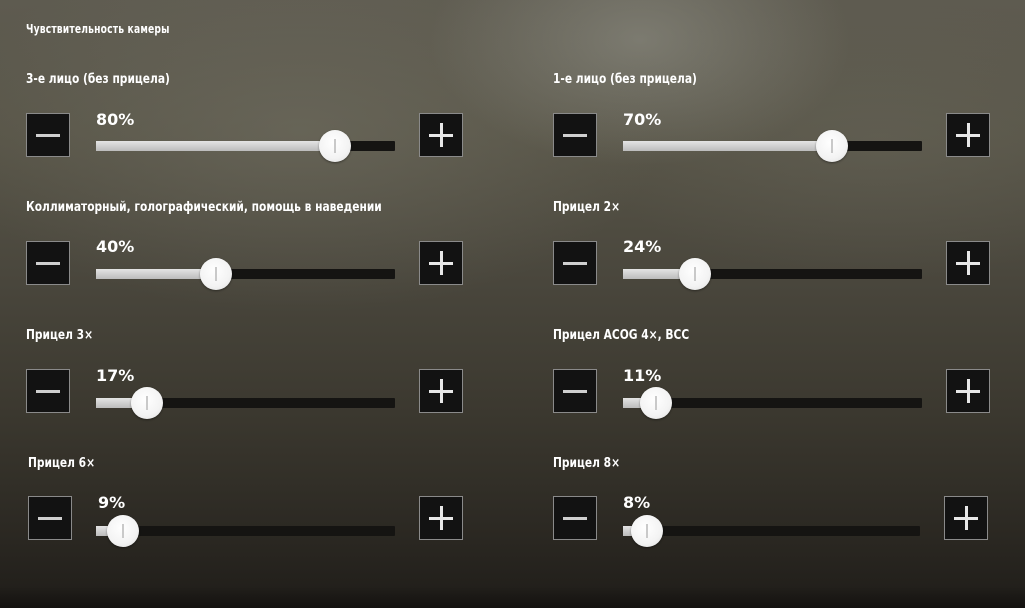 The image size is (1025, 608). Describe the element at coordinates (60, 335) in the screenshot. I see `setting-label: Прицел 3×` at that location.